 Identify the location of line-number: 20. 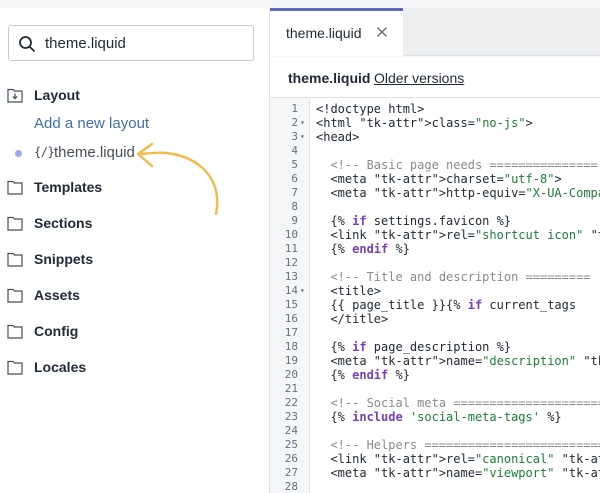
(291, 374).